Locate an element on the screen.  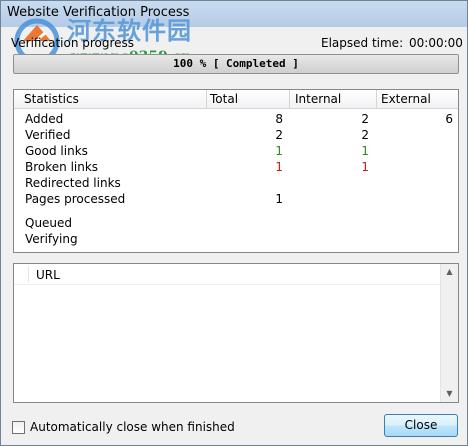
row-label-good-links: Good links is located at coordinates (56, 151).